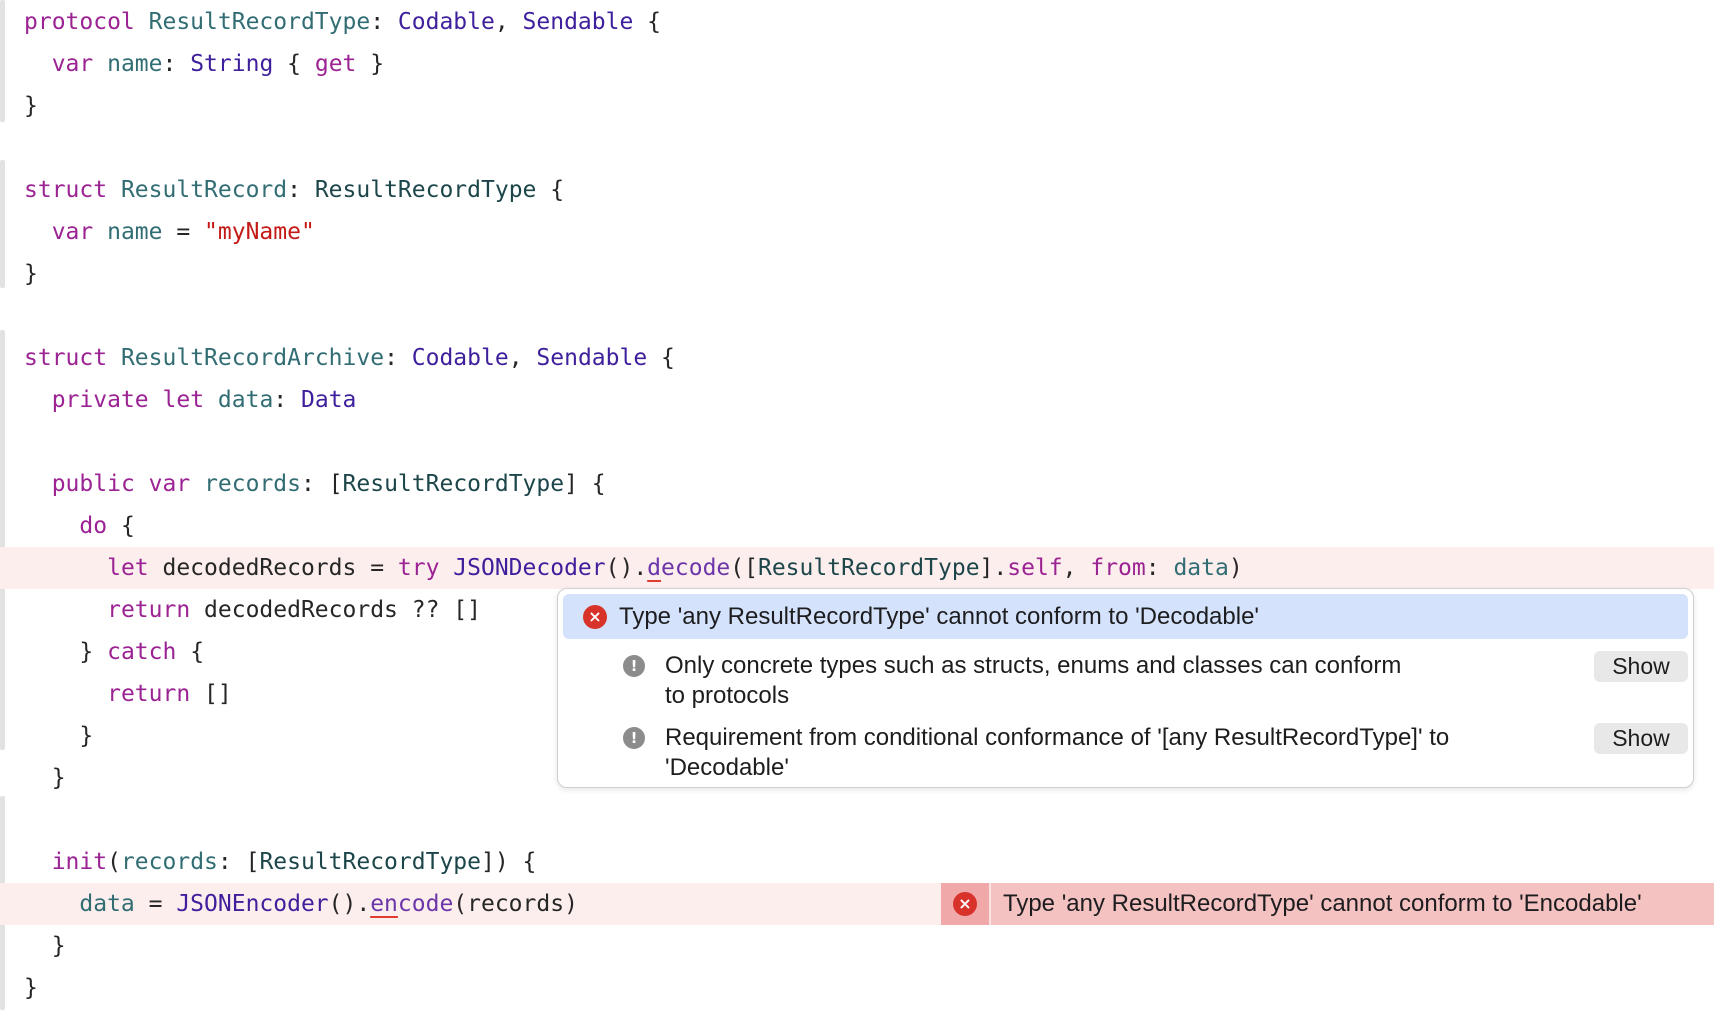 The width and height of the screenshot is (1714, 1010). What do you see at coordinates (149, 694) in the screenshot?
I see `code-token: return` at bounding box center [149, 694].